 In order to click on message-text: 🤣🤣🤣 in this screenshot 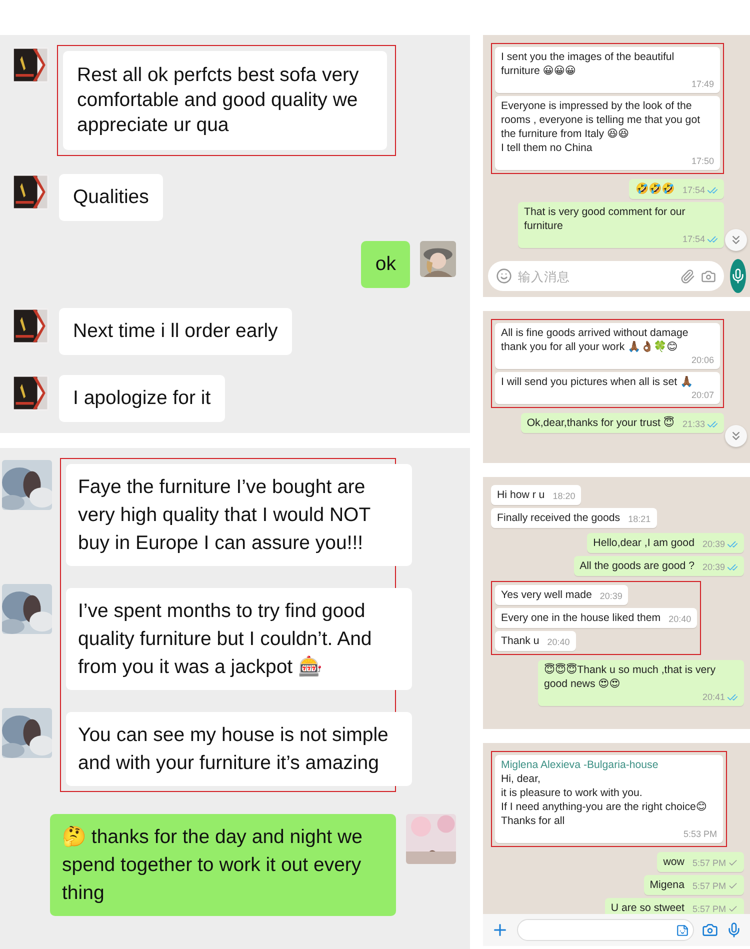, I will do `click(654, 189)`.